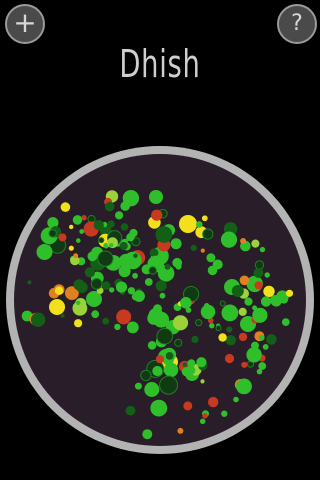  What do you see at coordinates (156, 197) in the screenshot?
I see `cell-large-green` at bounding box center [156, 197].